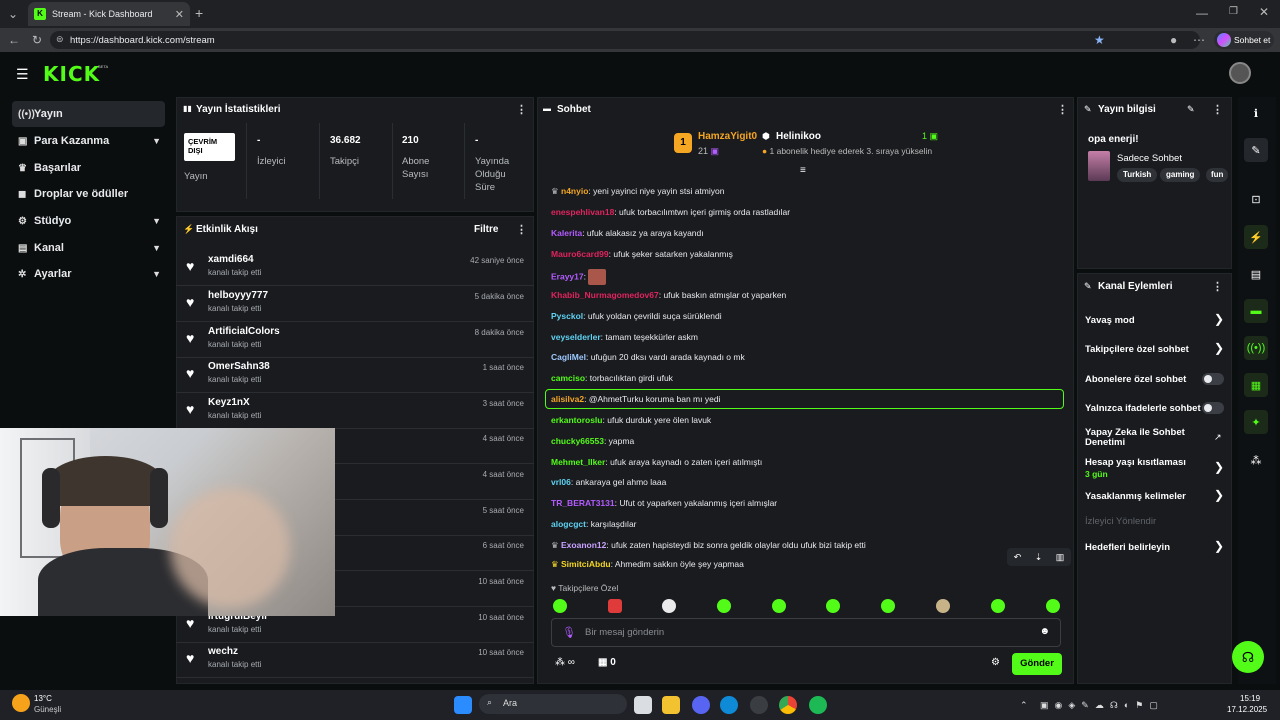 This screenshot has width=1280, height=720. I want to click on chat-username: n4nyio, so click(574, 191).